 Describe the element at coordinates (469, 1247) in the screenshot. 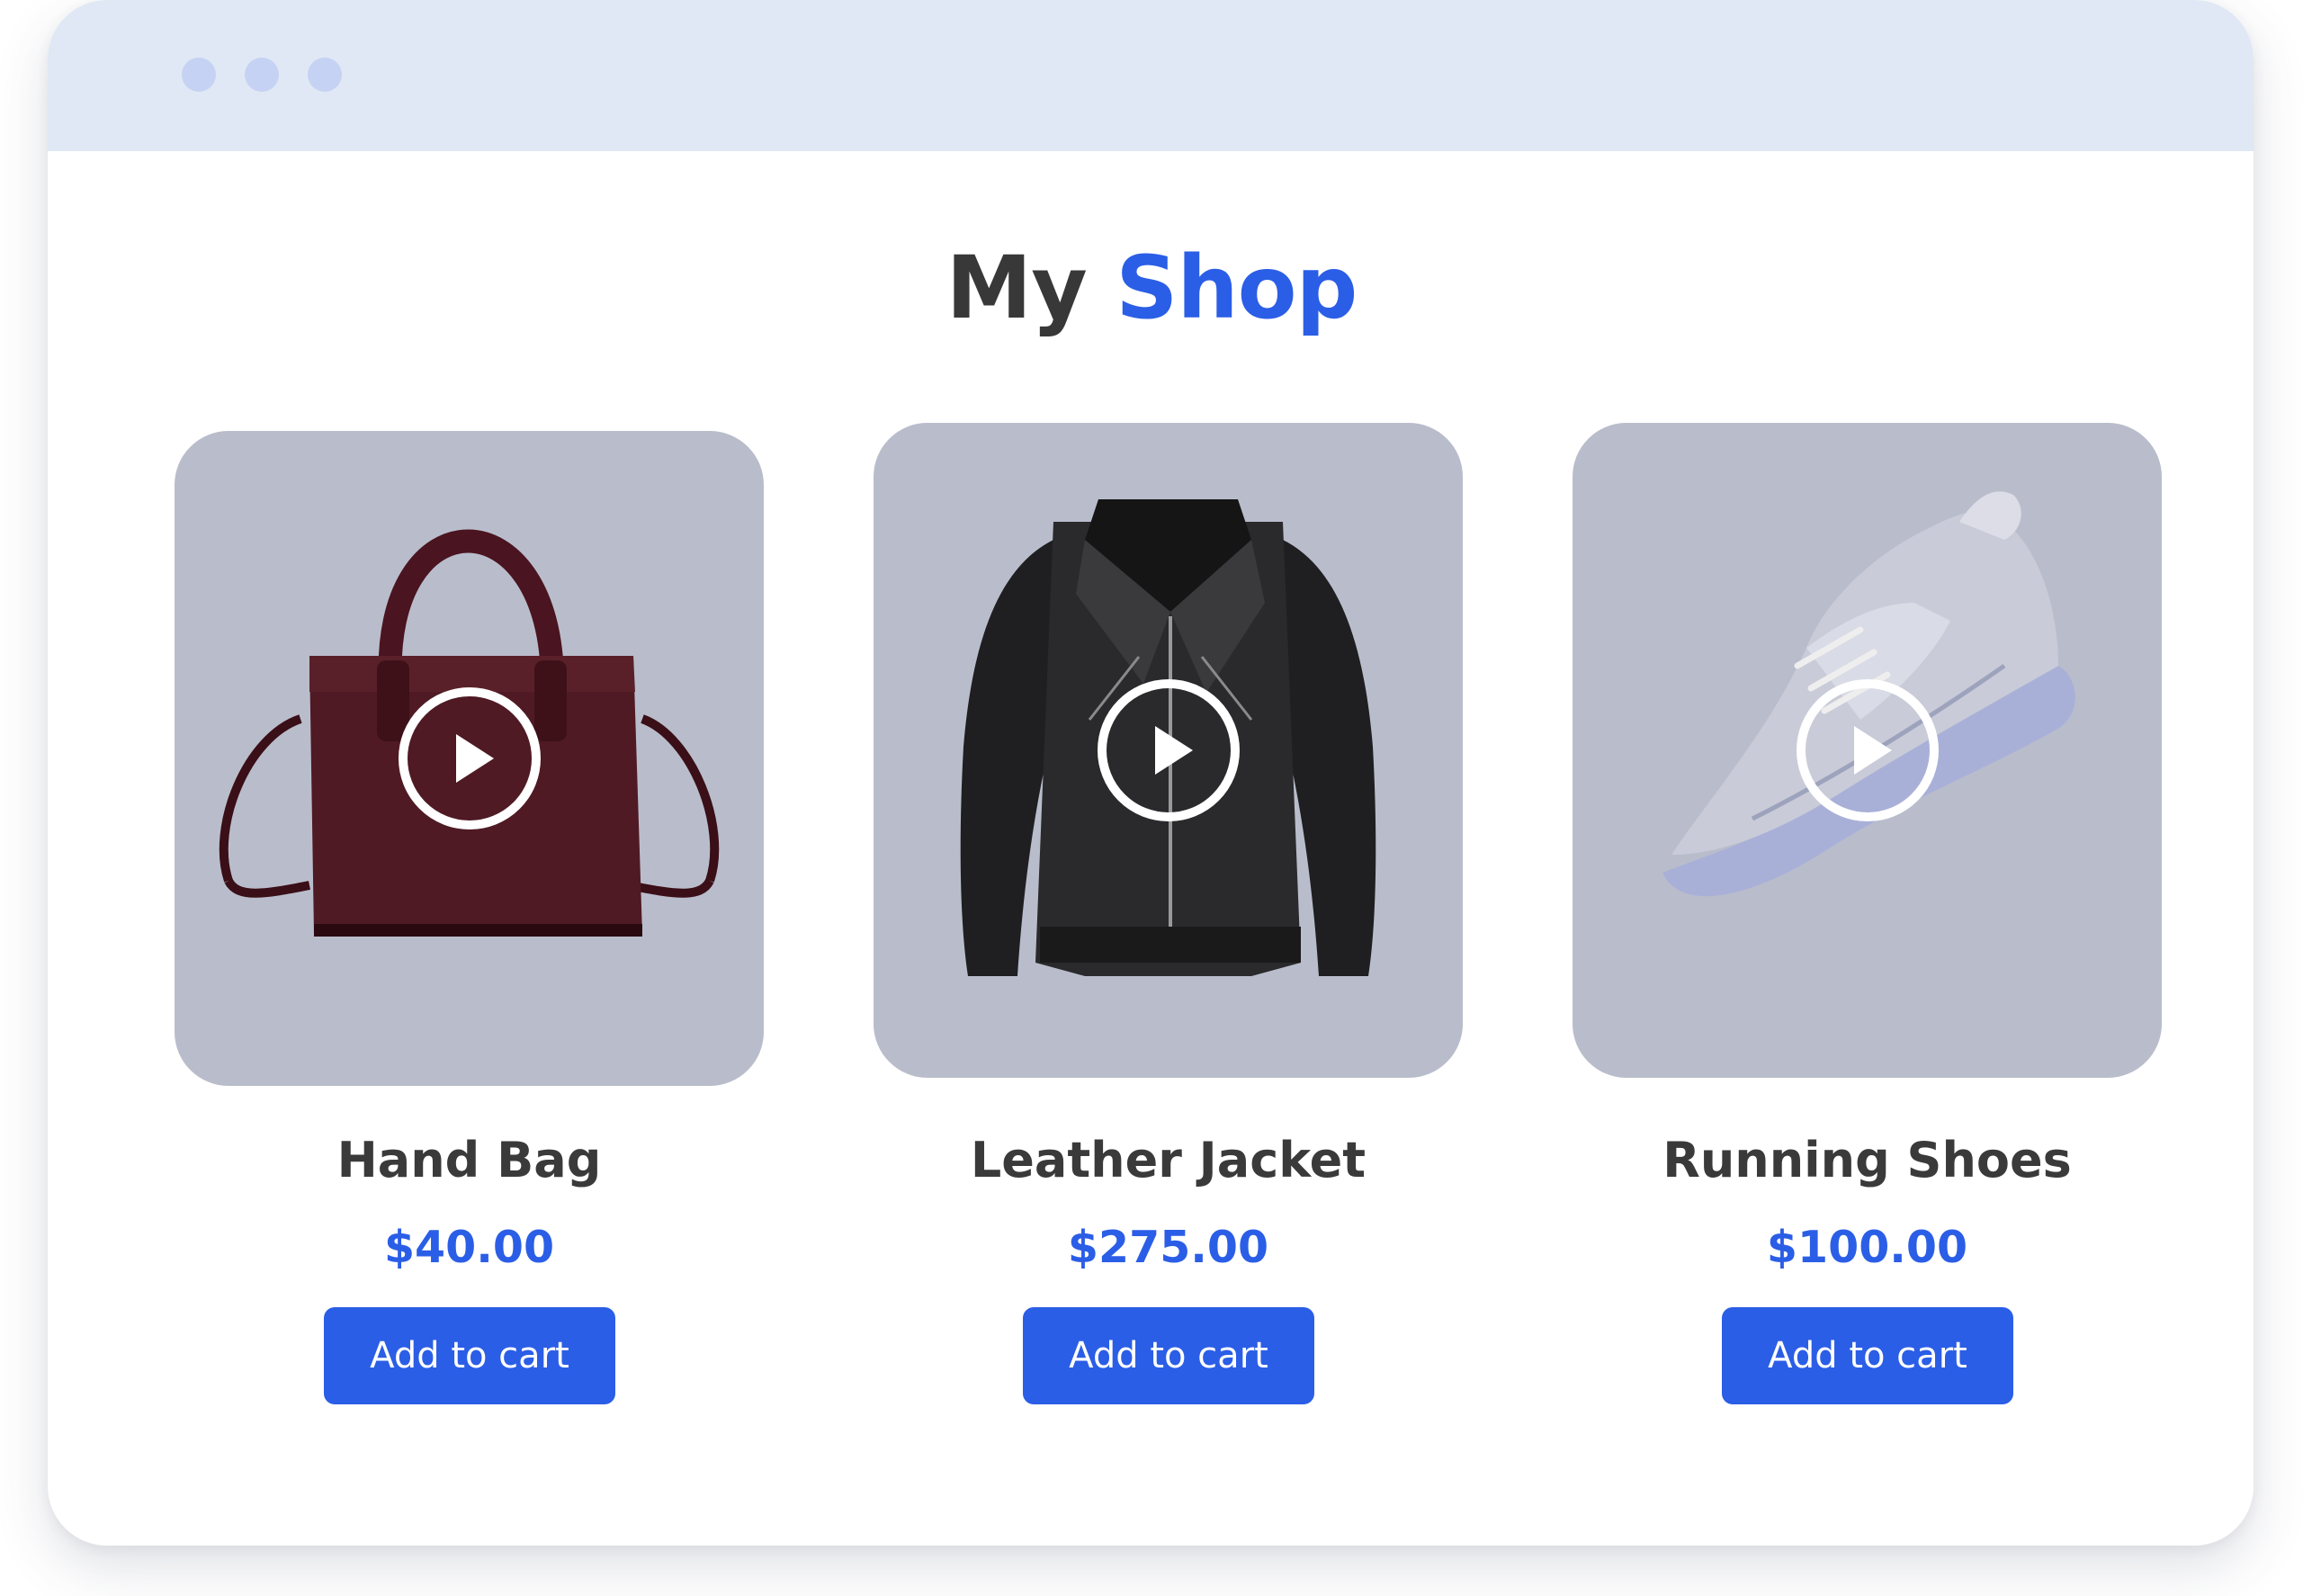

I see `product-price: $40.00` at that location.